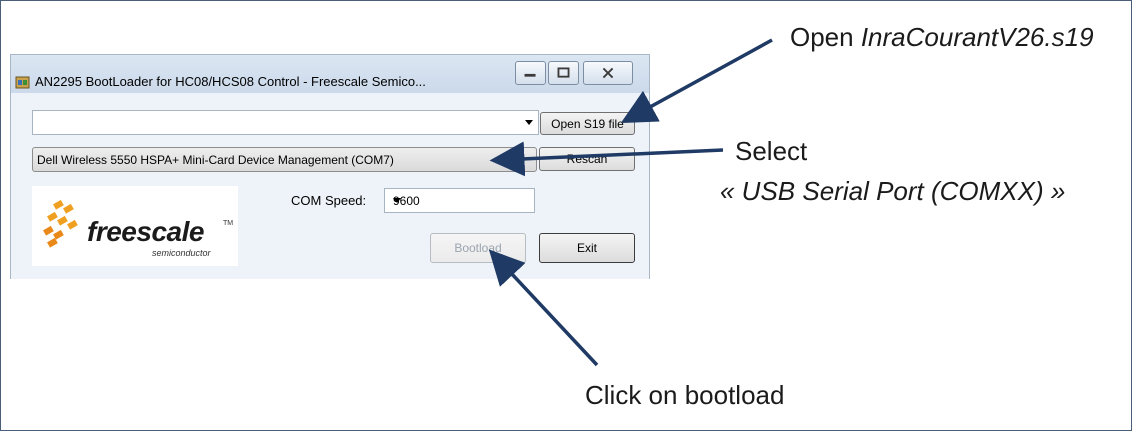  I want to click on arrow-to-port-select, so click(606, 159).